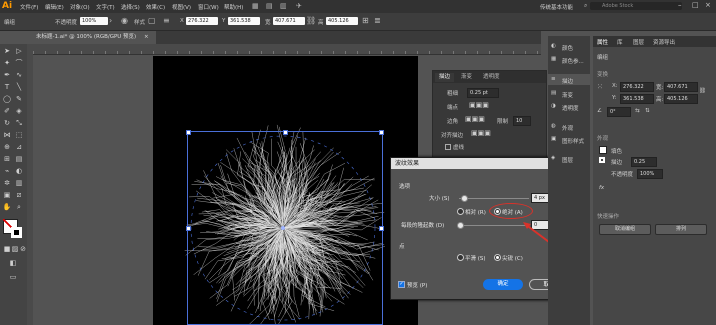 Image resolution: width=716 pixels, height=325 pixels. Describe the element at coordinates (573, 141) in the screenshot. I see `panel-label-graphic-styles: 图形样式` at that location.